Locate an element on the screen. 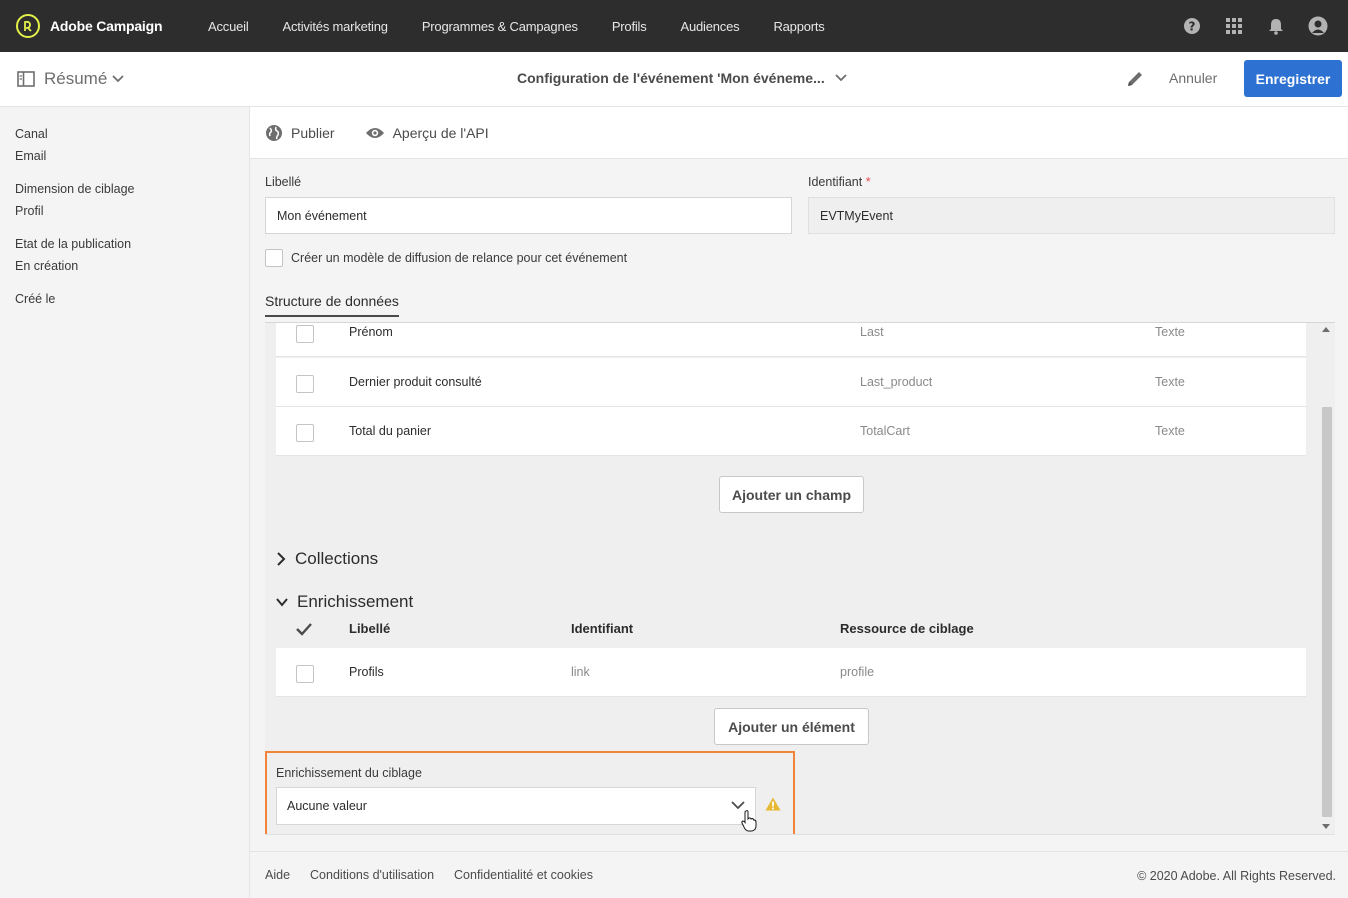 Image resolution: width=1348 pixels, height=898 pixels. nav-accueil: Accueil is located at coordinates (228, 26).